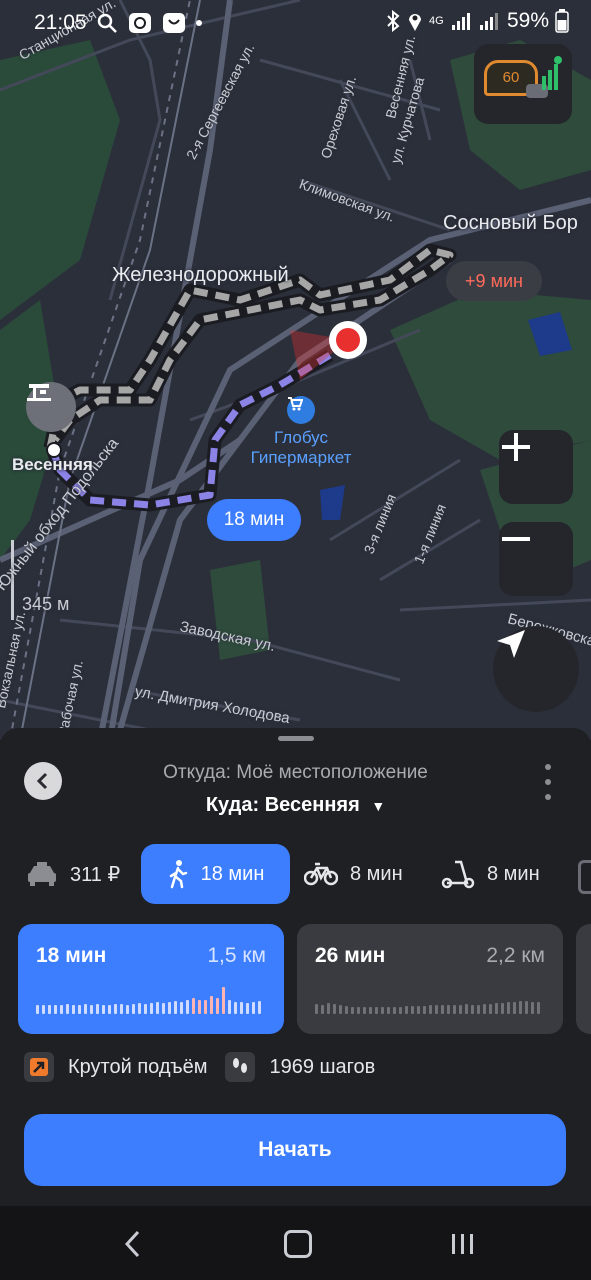 This screenshot has width=591, height=1280. I want to click on route-card-alt: 26 мин 2,2 км, so click(430, 979).